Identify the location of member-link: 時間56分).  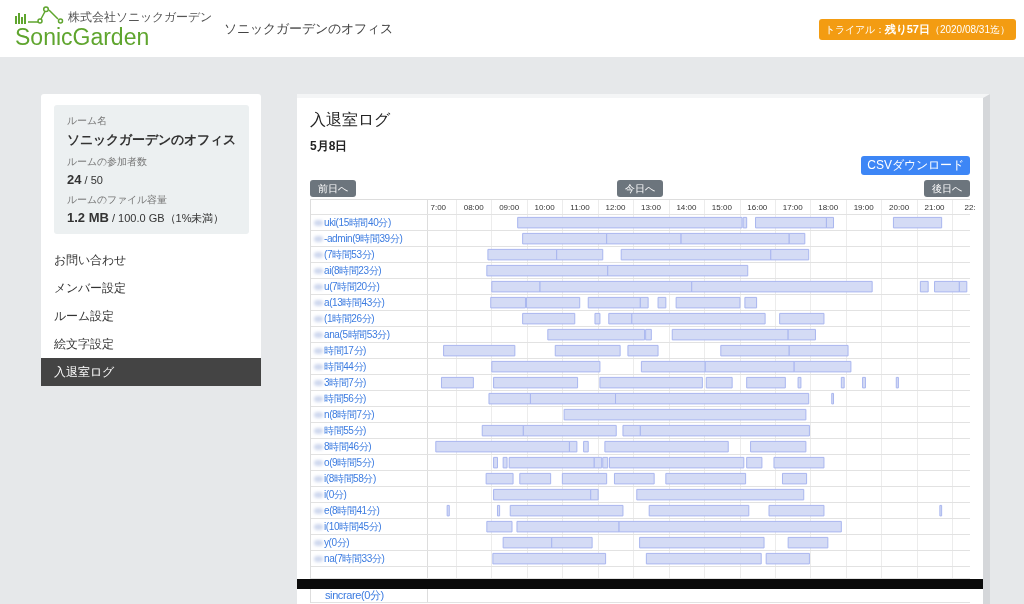
(345, 398).